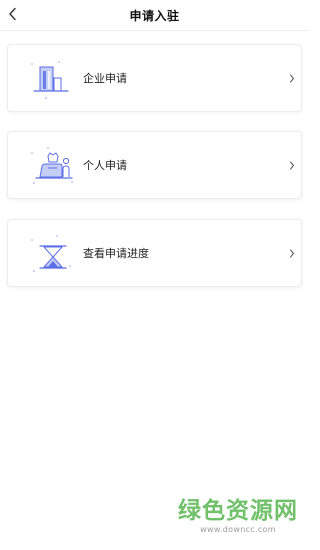 Image resolution: width=320 pixels, height=550 pixels. I want to click on navigation-bar: 申请入驻, so click(154, 15).